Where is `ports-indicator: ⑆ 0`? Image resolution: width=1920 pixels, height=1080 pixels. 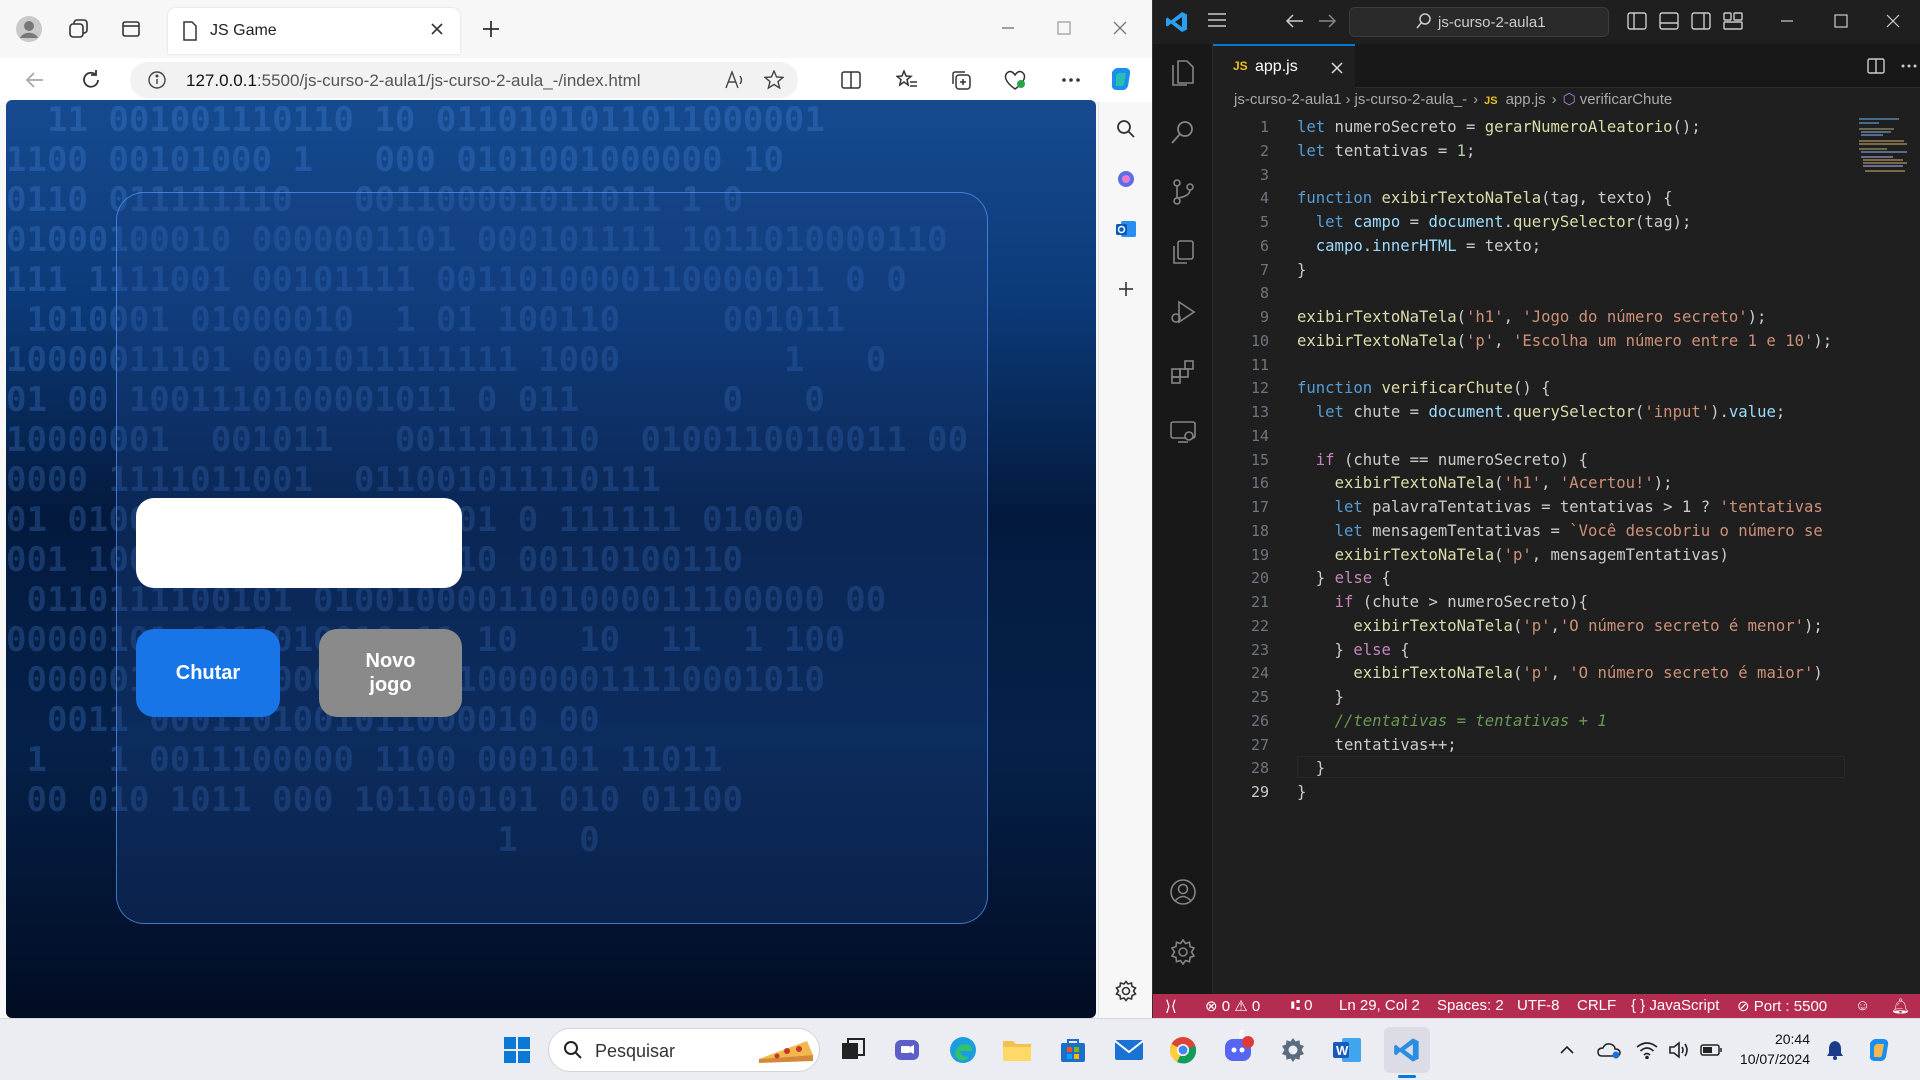 ports-indicator: ⑆ 0 is located at coordinates (1302, 1005).